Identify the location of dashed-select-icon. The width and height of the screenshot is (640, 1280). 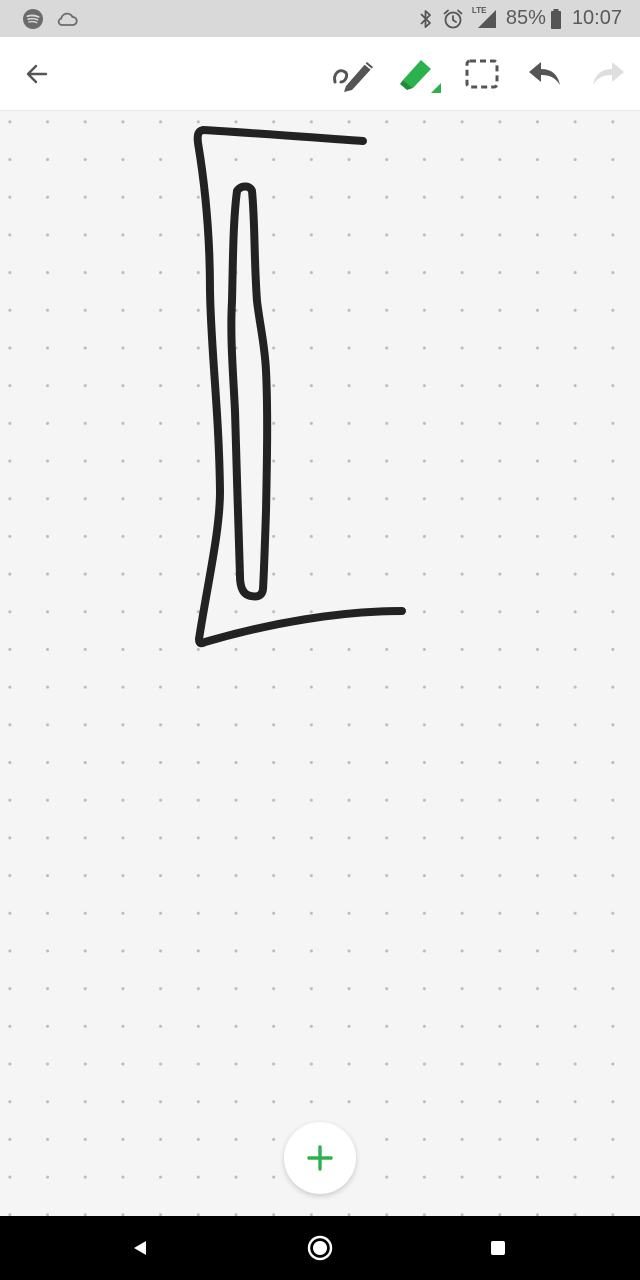
(482, 74).